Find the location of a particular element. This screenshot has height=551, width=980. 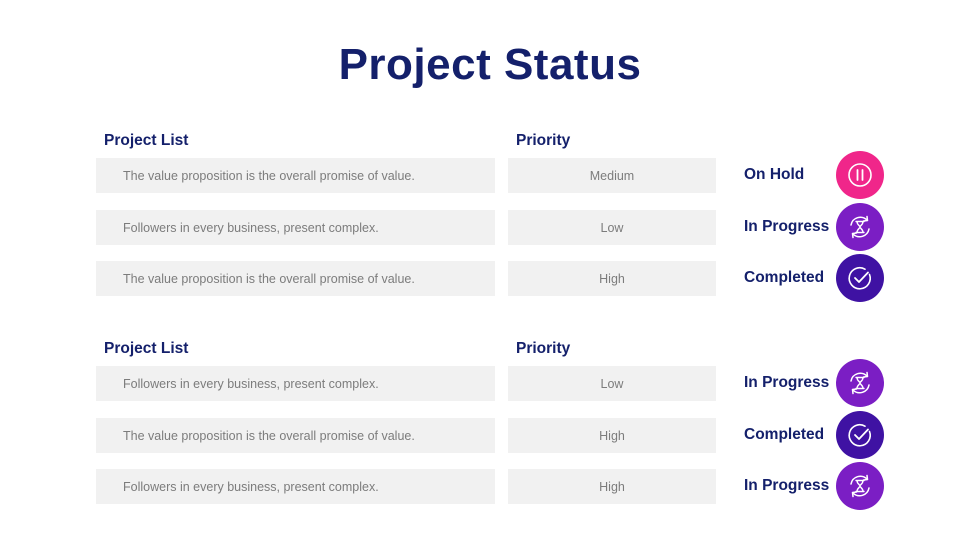

on-hold-badge is located at coordinates (860, 175).